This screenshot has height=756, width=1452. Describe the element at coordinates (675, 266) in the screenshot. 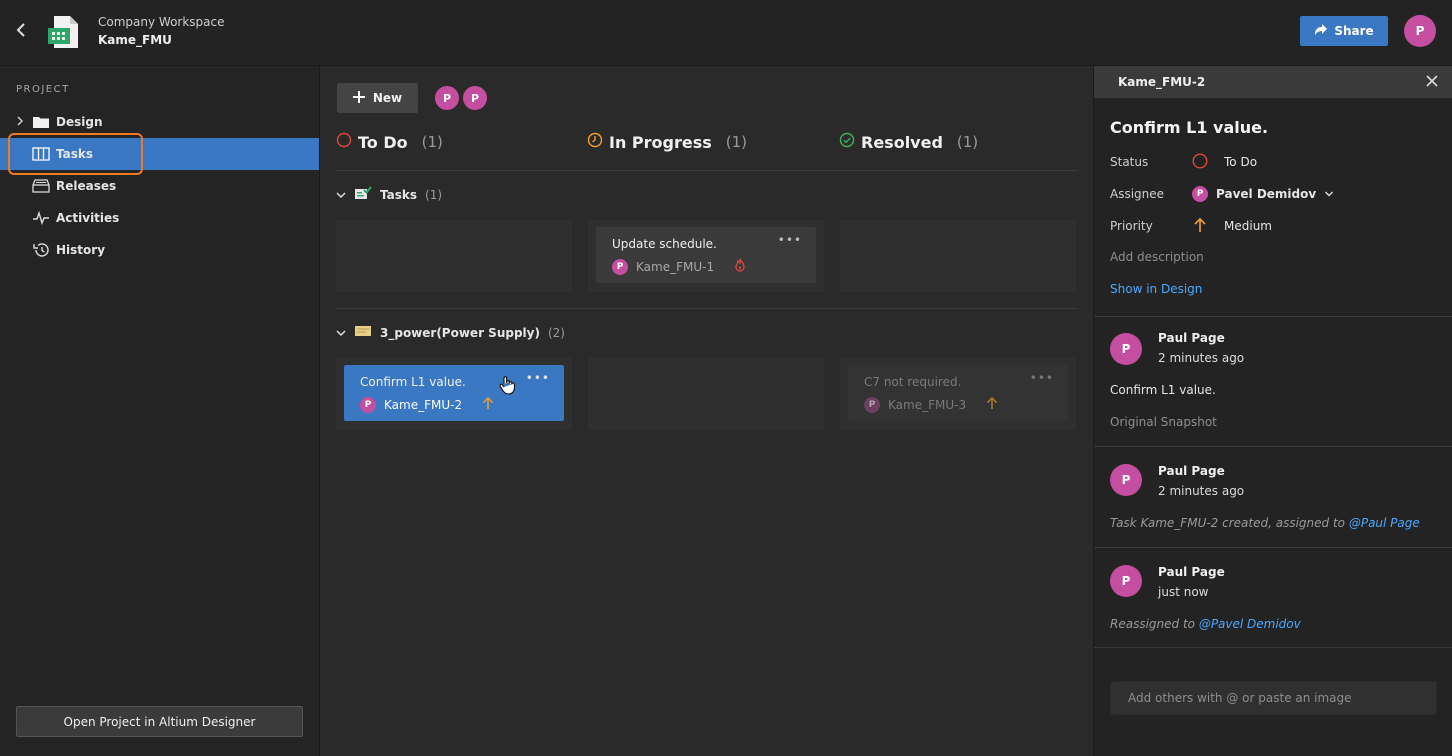

I see `task-id: Kame_FMU-1` at that location.